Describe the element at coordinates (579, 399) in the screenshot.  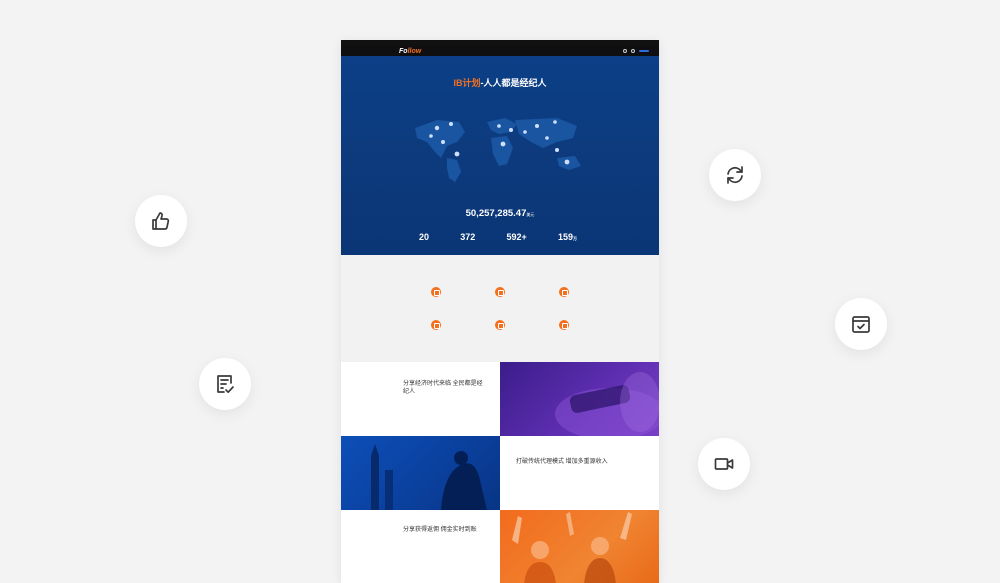
I see `phone-photo` at that location.